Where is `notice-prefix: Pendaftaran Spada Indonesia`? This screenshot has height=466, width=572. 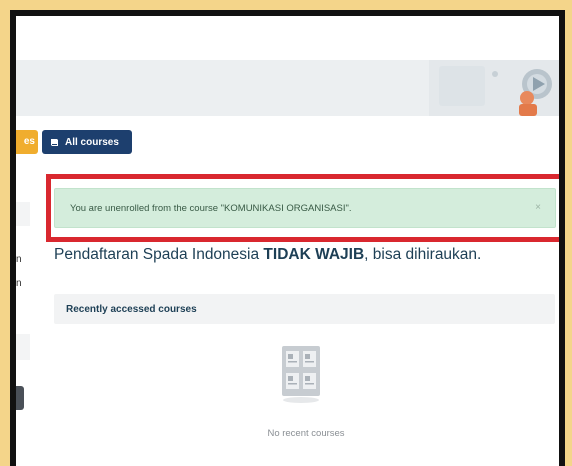
notice-prefix: Pendaftaran Spada Indonesia is located at coordinates (159, 254).